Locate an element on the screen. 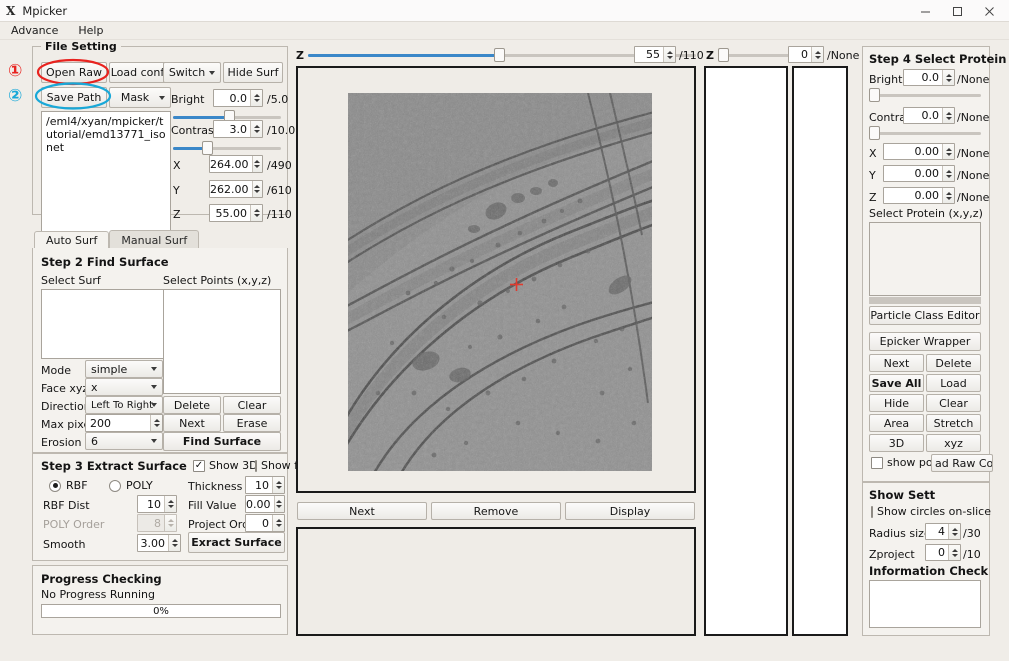 The width and height of the screenshot is (1009, 661). erosion-dropdown: 6 is located at coordinates (124, 441).